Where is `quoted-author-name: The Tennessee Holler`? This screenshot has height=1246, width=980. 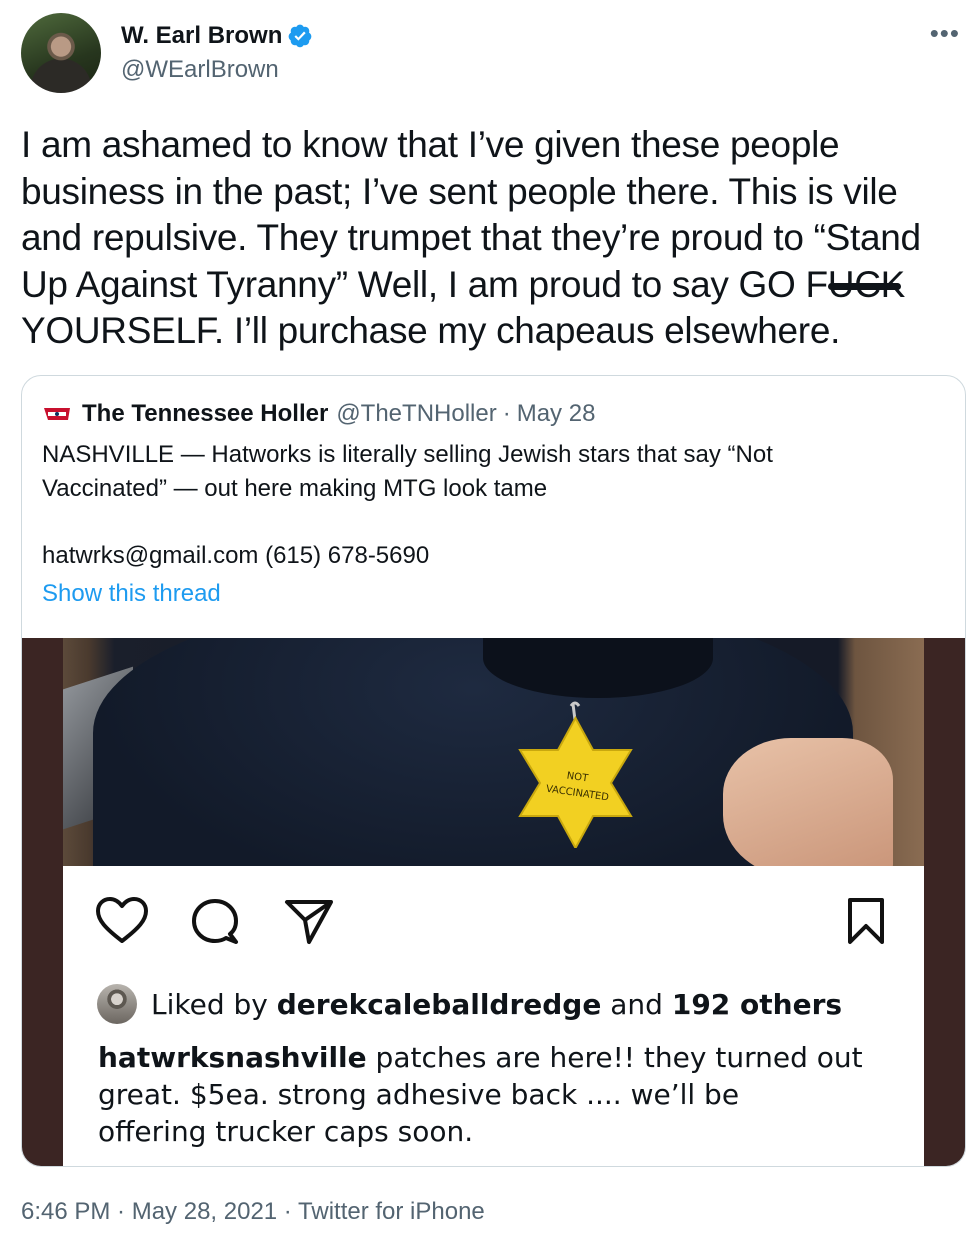 quoted-author-name: The Tennessee Holler is located at coordinates (205, 414).